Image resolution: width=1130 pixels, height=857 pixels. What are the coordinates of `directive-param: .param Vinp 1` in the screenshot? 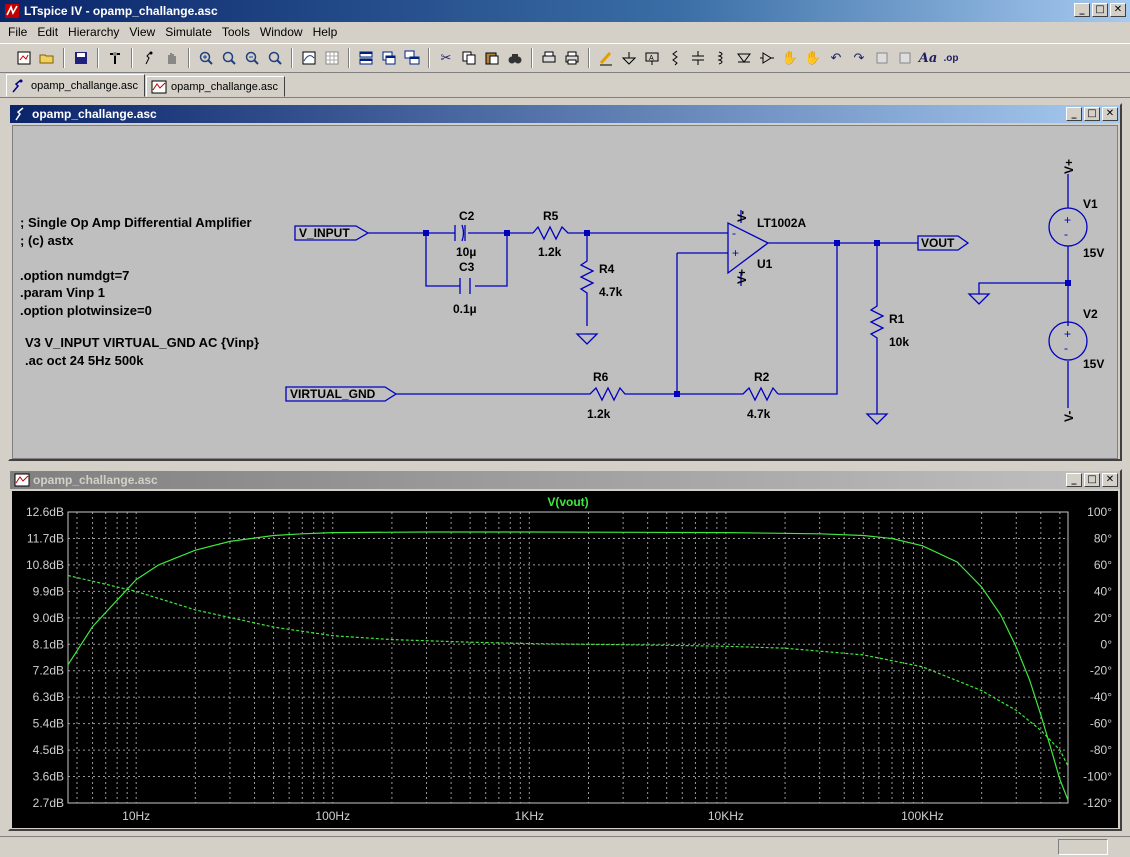 It's located at (62, 292).